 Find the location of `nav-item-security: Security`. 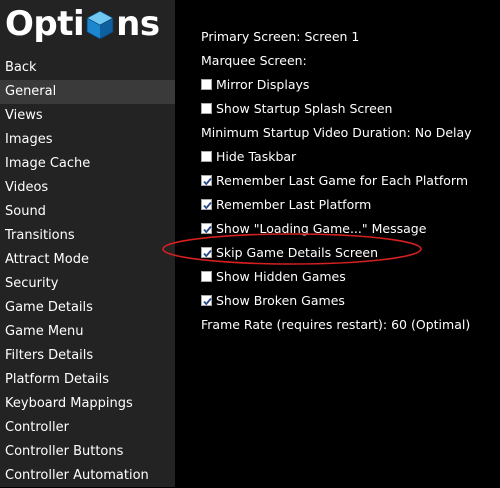

nav-item-security: Security is located at coordinates (87, 284).